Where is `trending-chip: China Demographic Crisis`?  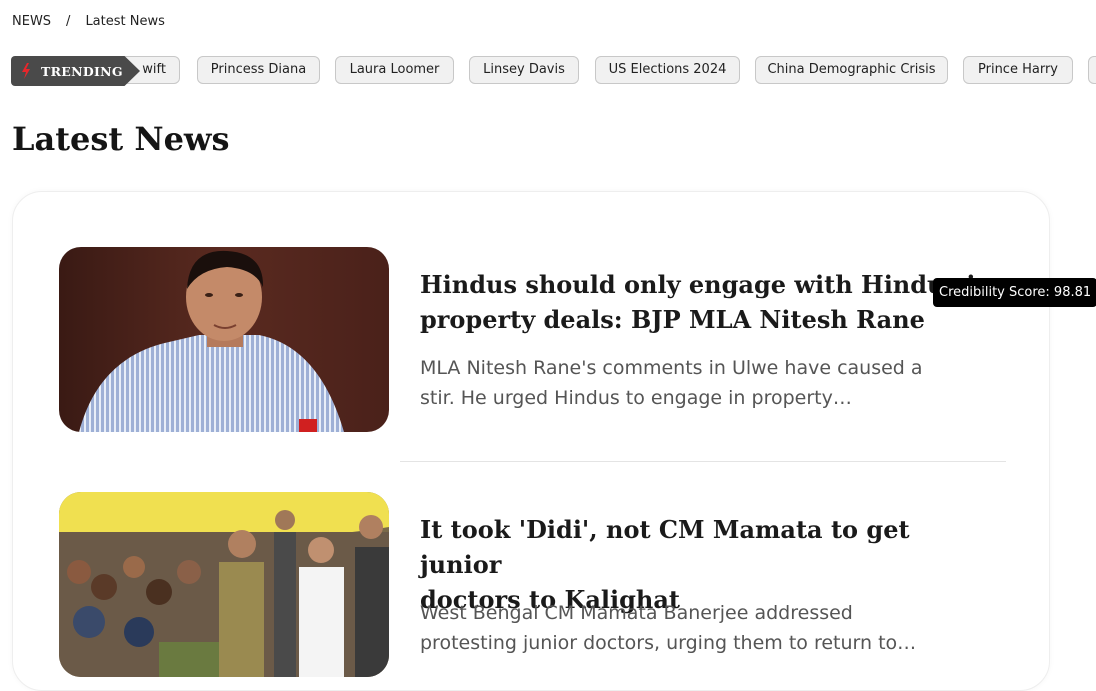 trending-chip: China Demographic Crisis is located at coordinates (851, 70).